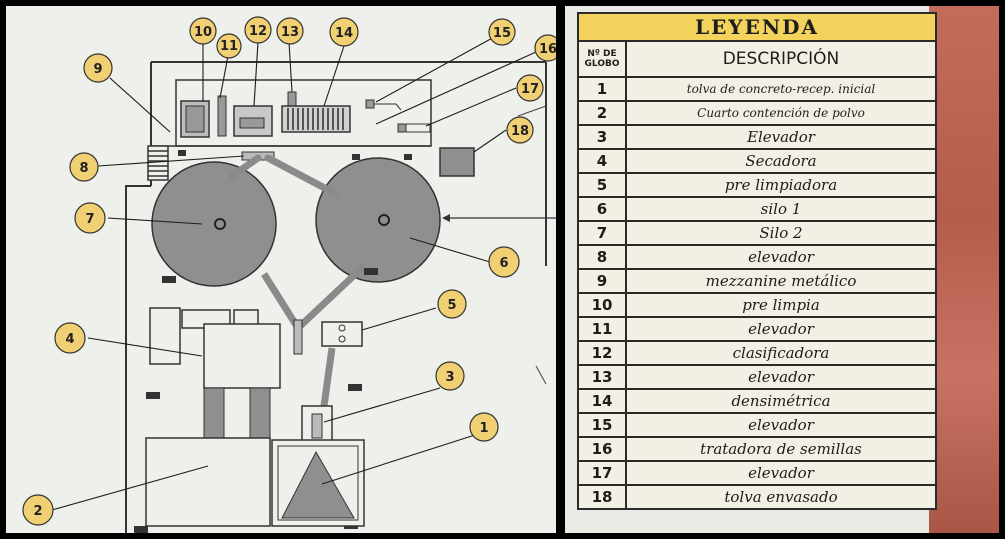 Image resolution: width=1005 pixels, height=539 pixels. I want to click on balloon-9: 9, so click(98, 68).